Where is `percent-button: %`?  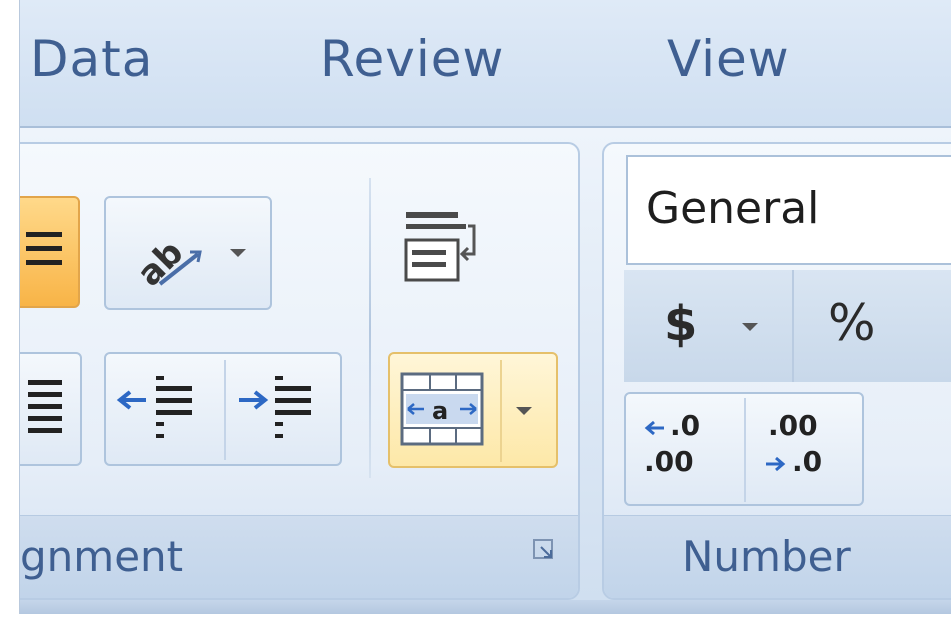 percent-button: % is located at coordinates (873, 326).